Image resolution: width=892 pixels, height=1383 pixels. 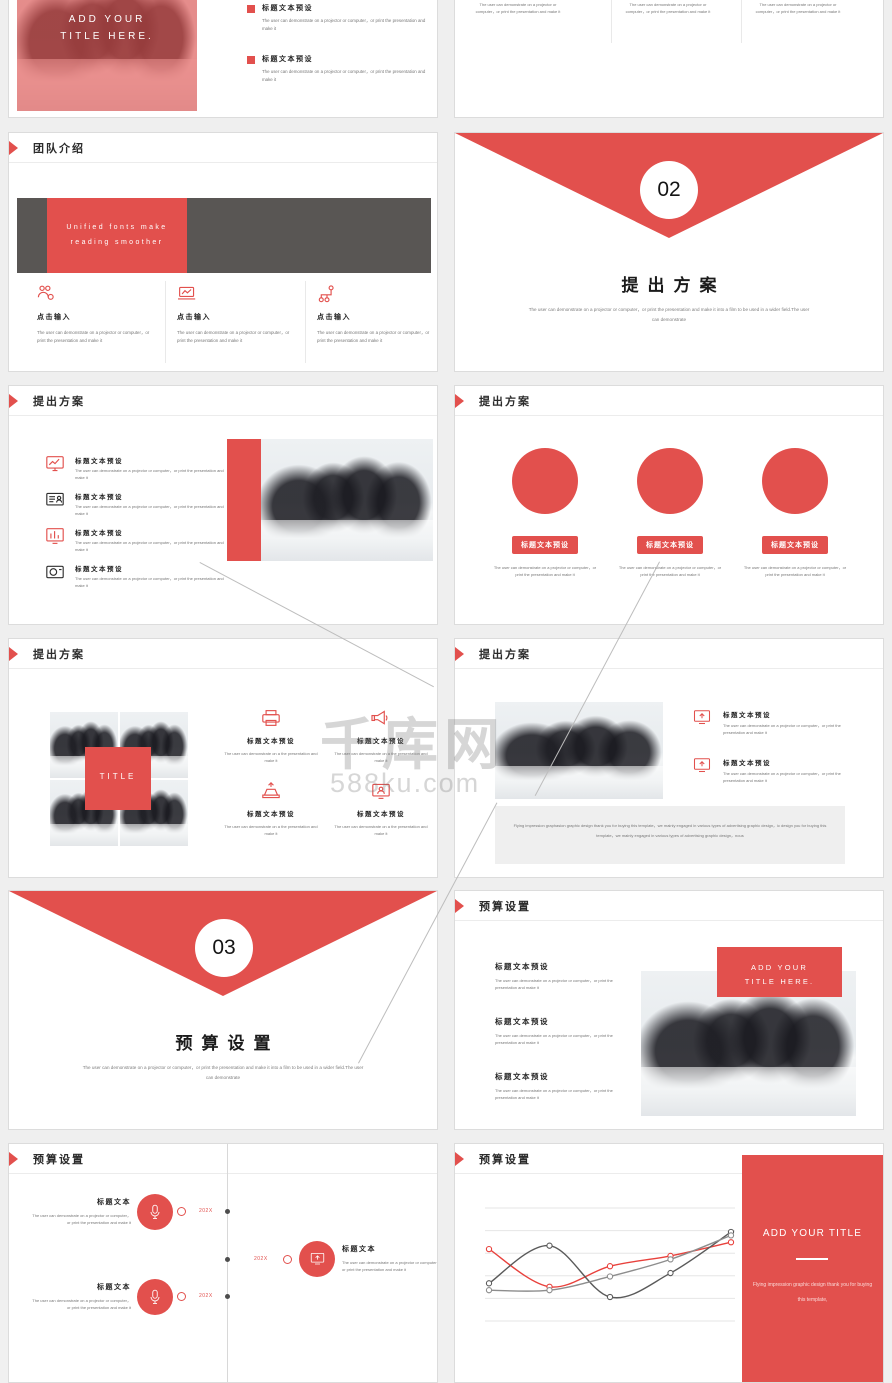 What do you see at coordinates (117, 235) in the screenshot?
I see `banner-text: Unified fonts make reading smoother` at bounding box center [117, 235].